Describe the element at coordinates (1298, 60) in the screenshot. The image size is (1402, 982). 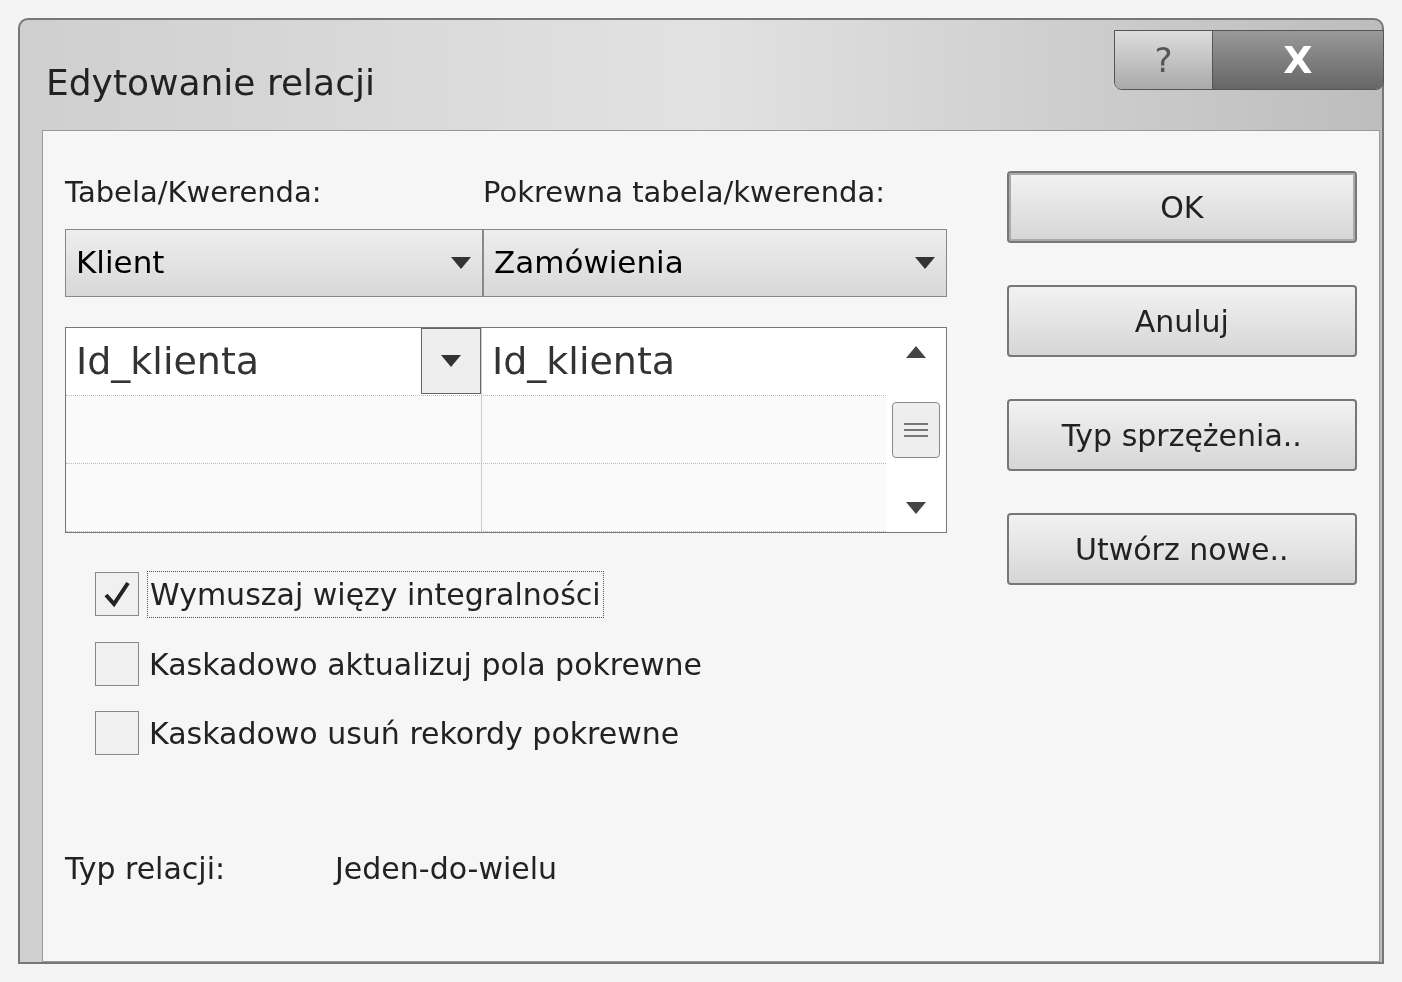
I see `close-button: X` at that location.